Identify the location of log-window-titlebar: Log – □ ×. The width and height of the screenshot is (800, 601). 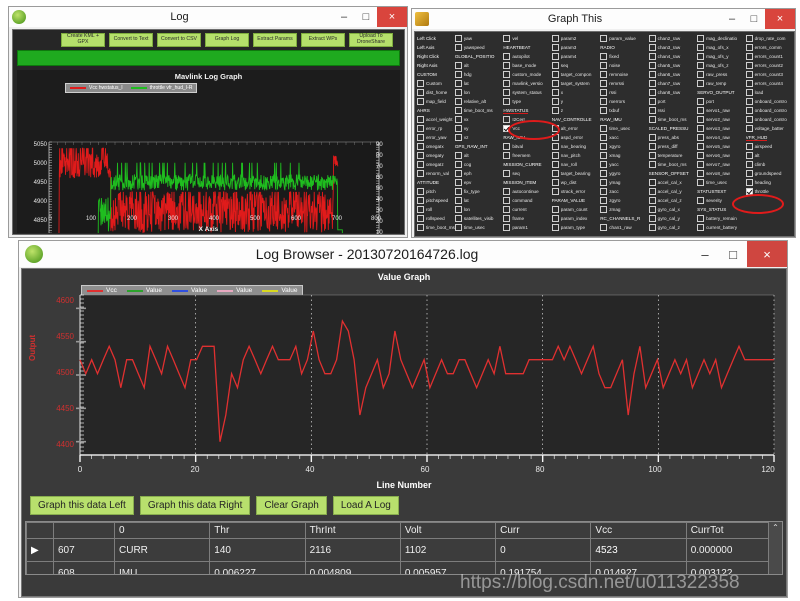
(208, 17).